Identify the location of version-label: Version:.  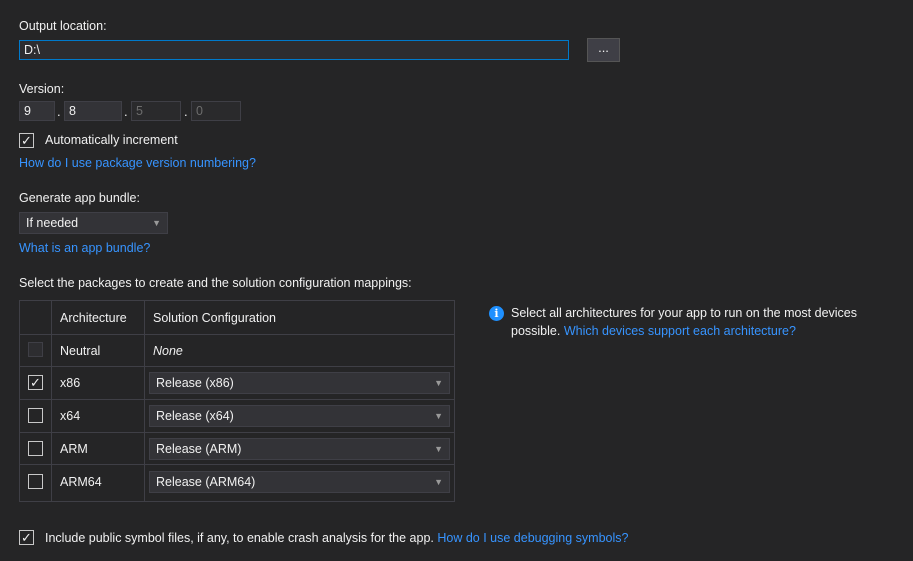
(42, 89).